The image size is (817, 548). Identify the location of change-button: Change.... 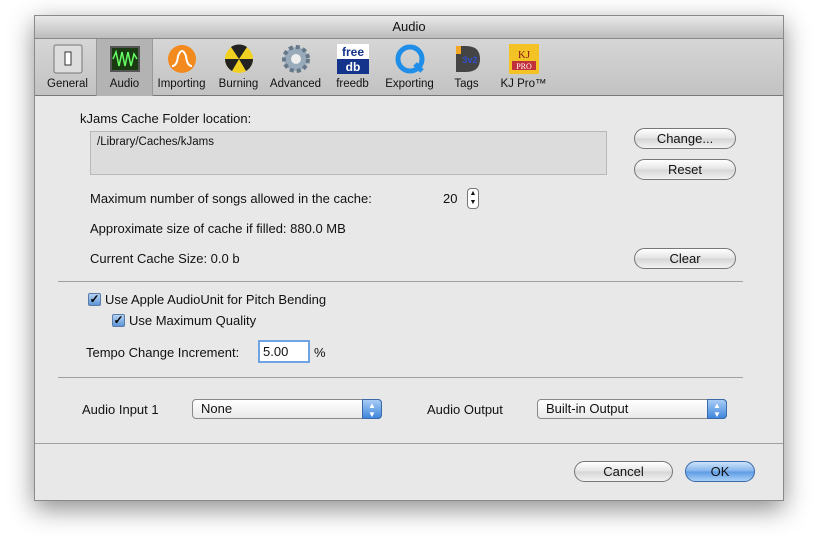
(685, 138).